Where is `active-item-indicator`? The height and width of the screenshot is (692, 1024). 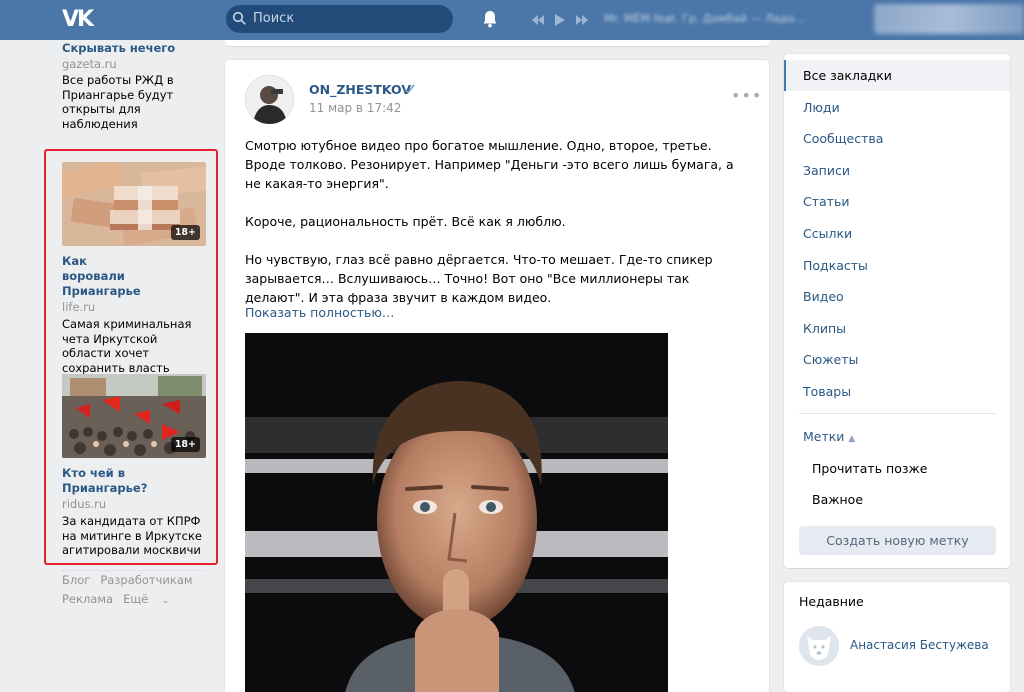 active-item-indicator is located at coordinates (785, 75).